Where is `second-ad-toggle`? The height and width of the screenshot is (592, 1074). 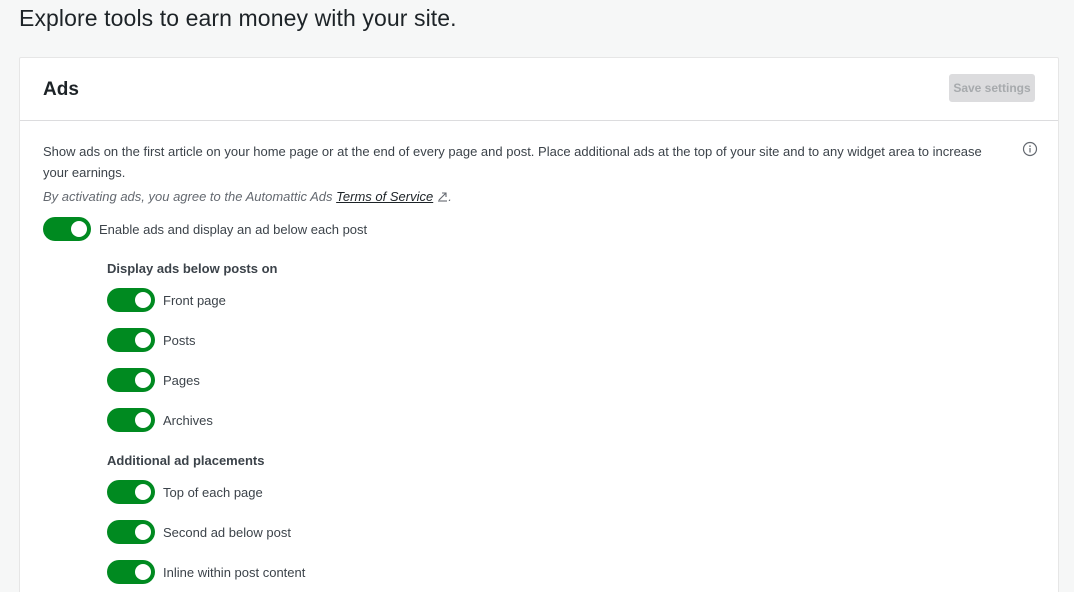 second-ad-toggle is located at coordinates (131, 532).